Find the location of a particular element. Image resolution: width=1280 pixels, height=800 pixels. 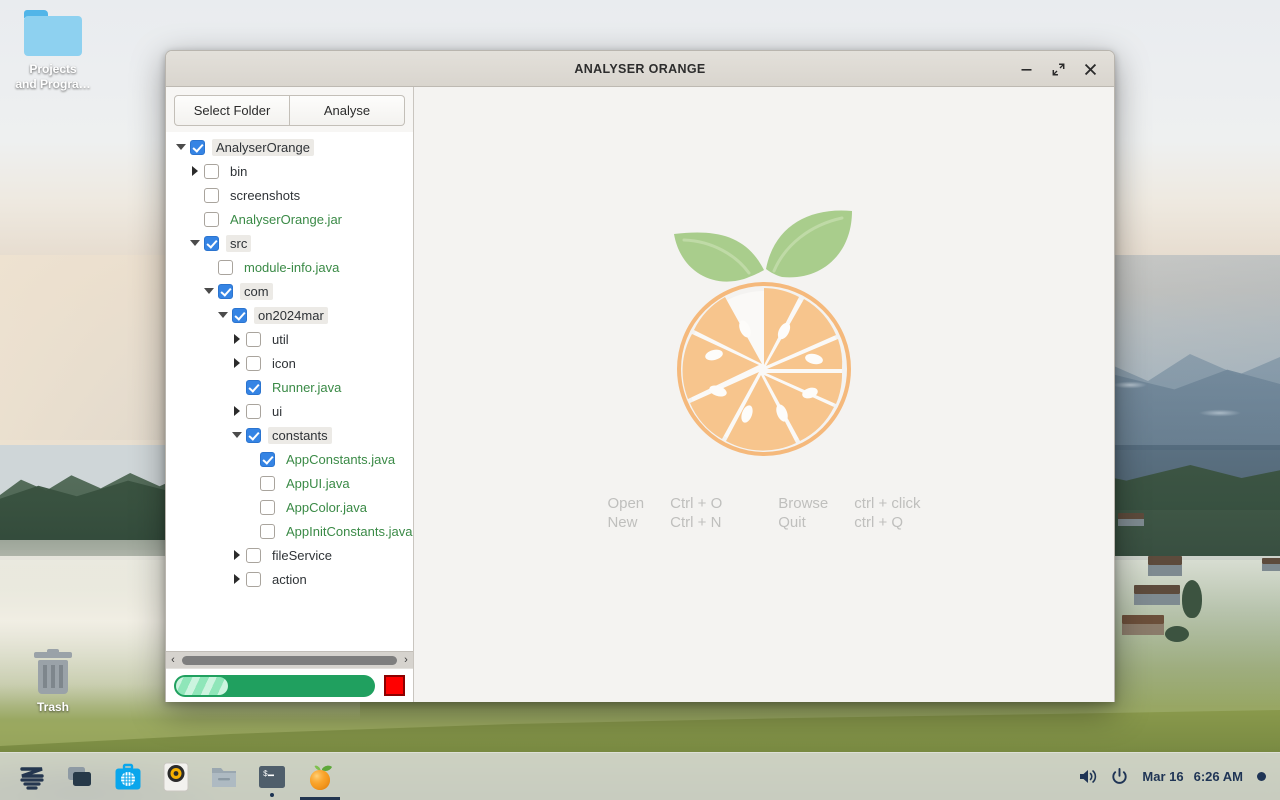

clock: Mar 16 6:26 AM is located at coordinates (1192, 776).